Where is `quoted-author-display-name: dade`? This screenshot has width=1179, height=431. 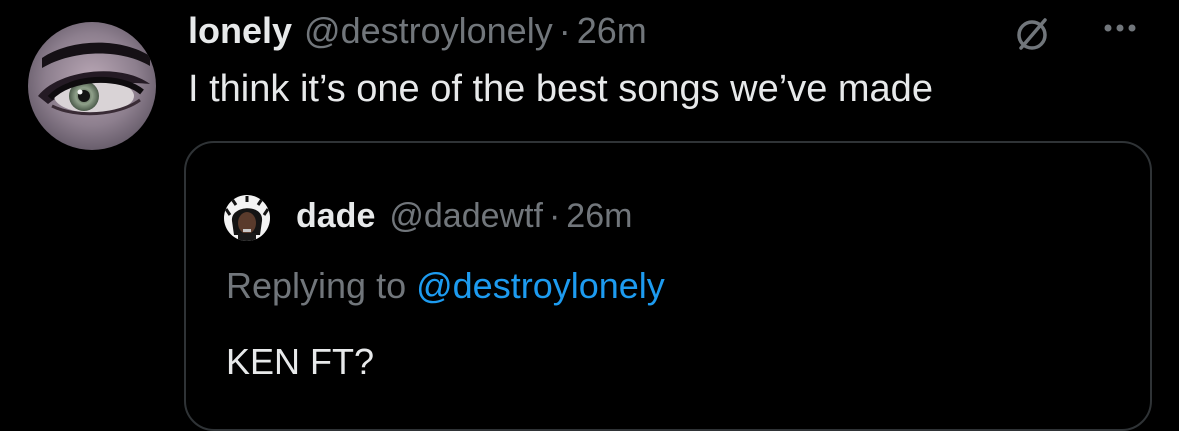 quoted-author-display-name: dade is located at coordinates (335, 216).